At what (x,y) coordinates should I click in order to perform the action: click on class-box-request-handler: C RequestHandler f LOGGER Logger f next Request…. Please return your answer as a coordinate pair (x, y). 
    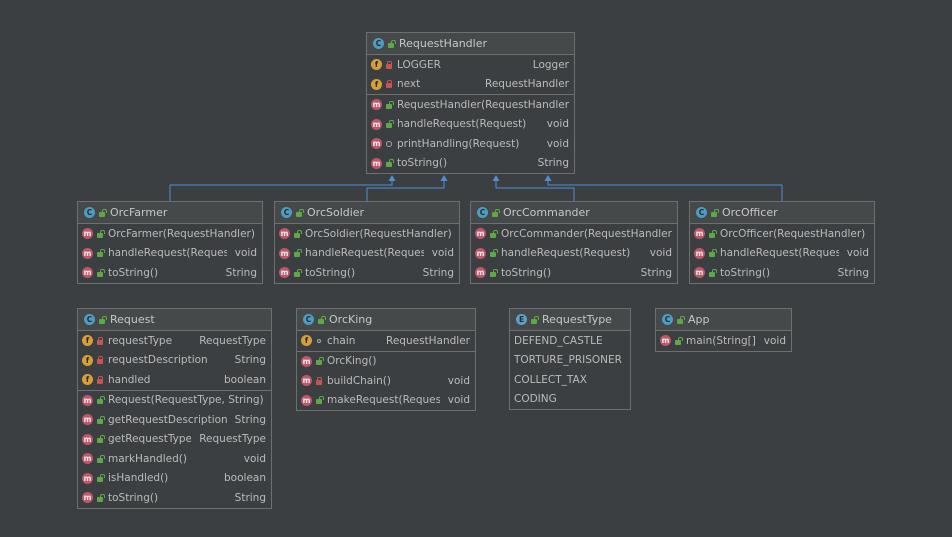
    Looking at the image, I should click on (470, 103).